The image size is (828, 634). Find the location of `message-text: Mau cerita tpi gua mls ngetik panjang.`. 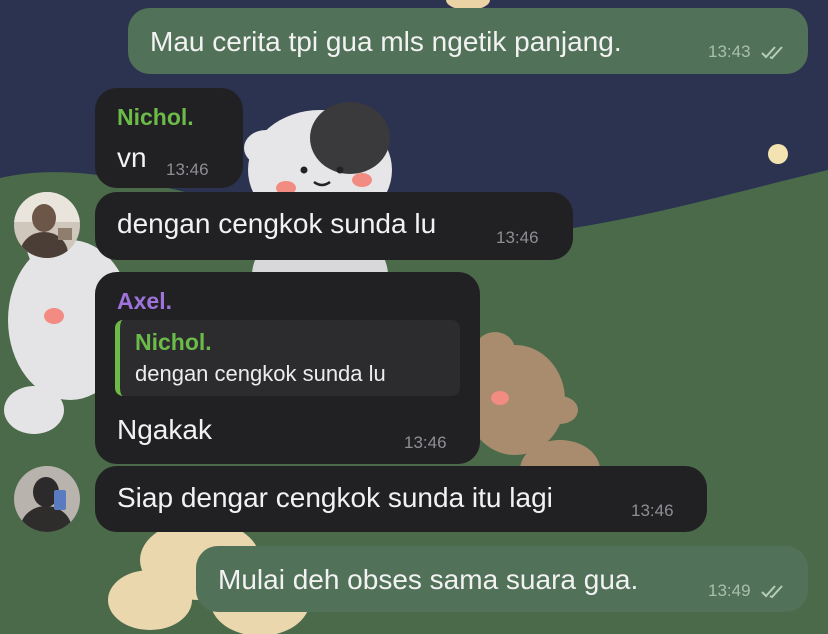

message-text: Mau cerita tpi gua mls ngetik panjang. is located at coordinates (386, 41).